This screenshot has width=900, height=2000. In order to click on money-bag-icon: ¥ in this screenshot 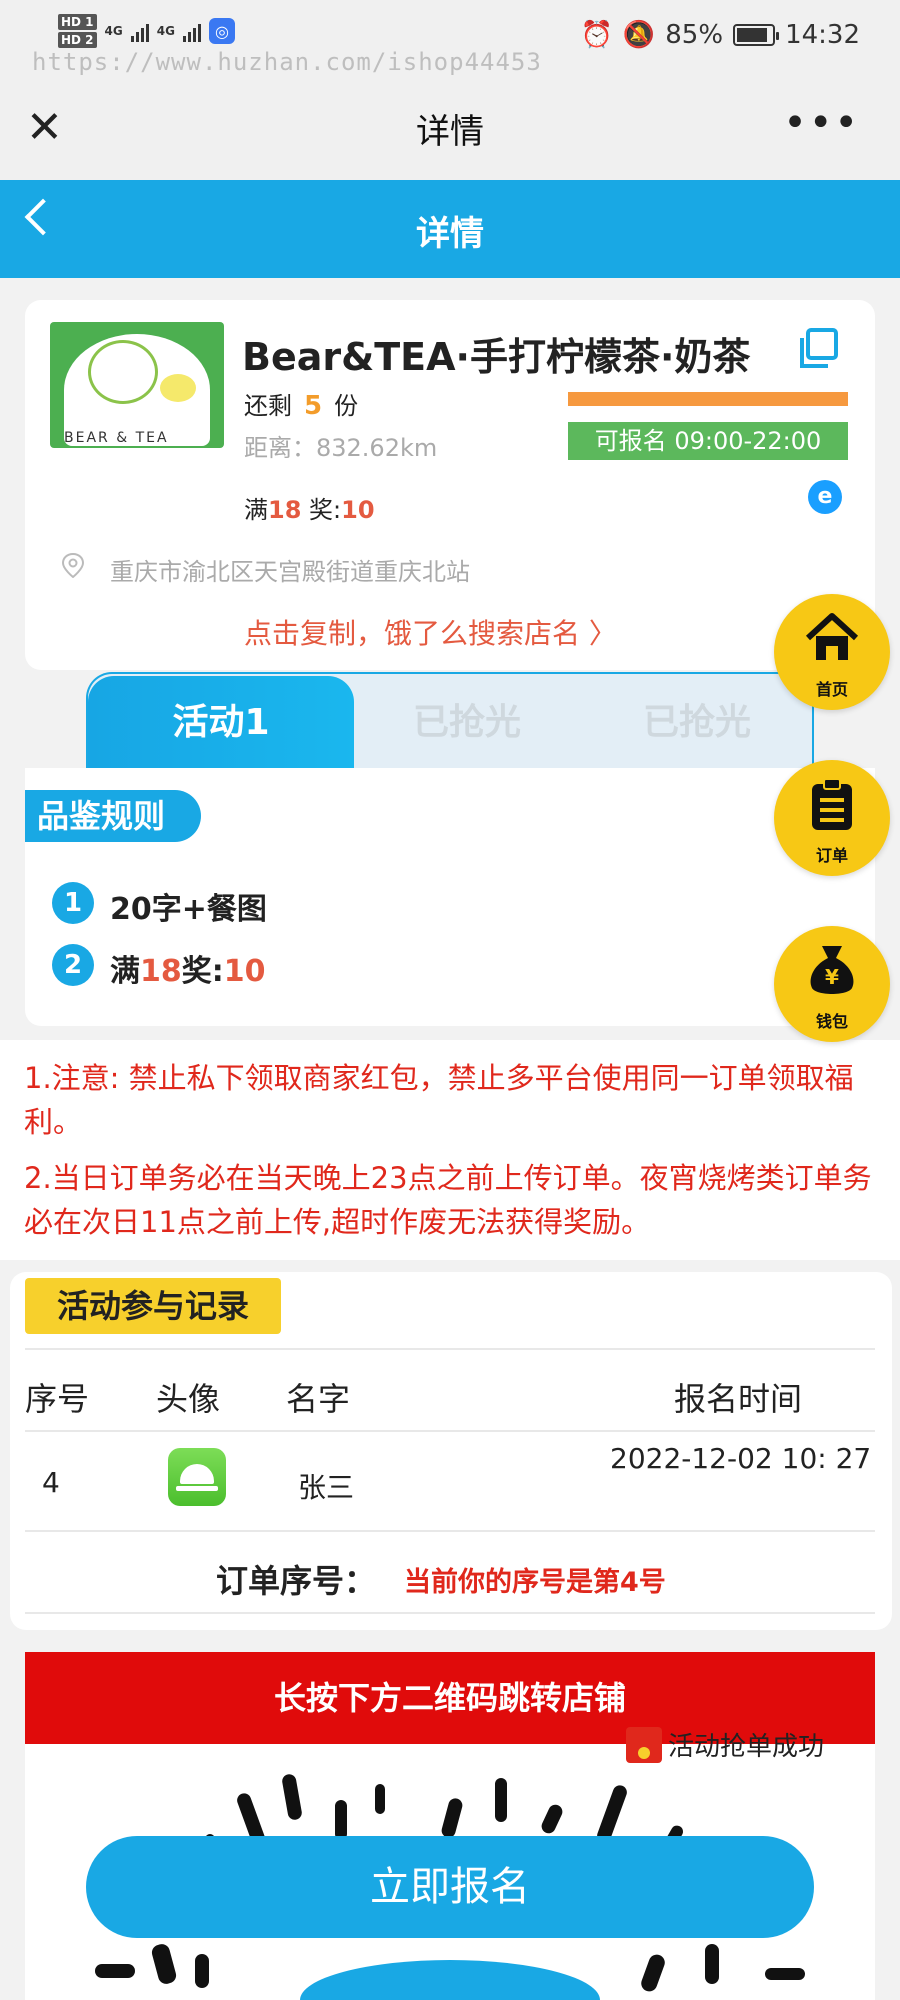, I will do `click(832, 970)`.